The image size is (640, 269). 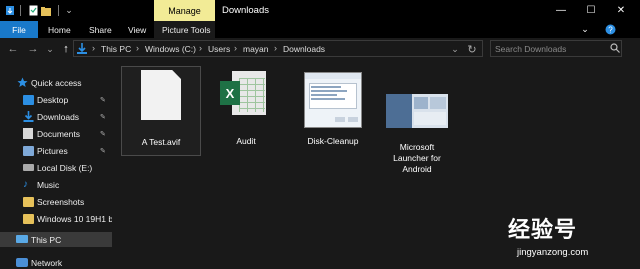 What do you see at coordinates (28, 167) in the screenshot?
I see `drive-icon` at bounding box center [28, 167].